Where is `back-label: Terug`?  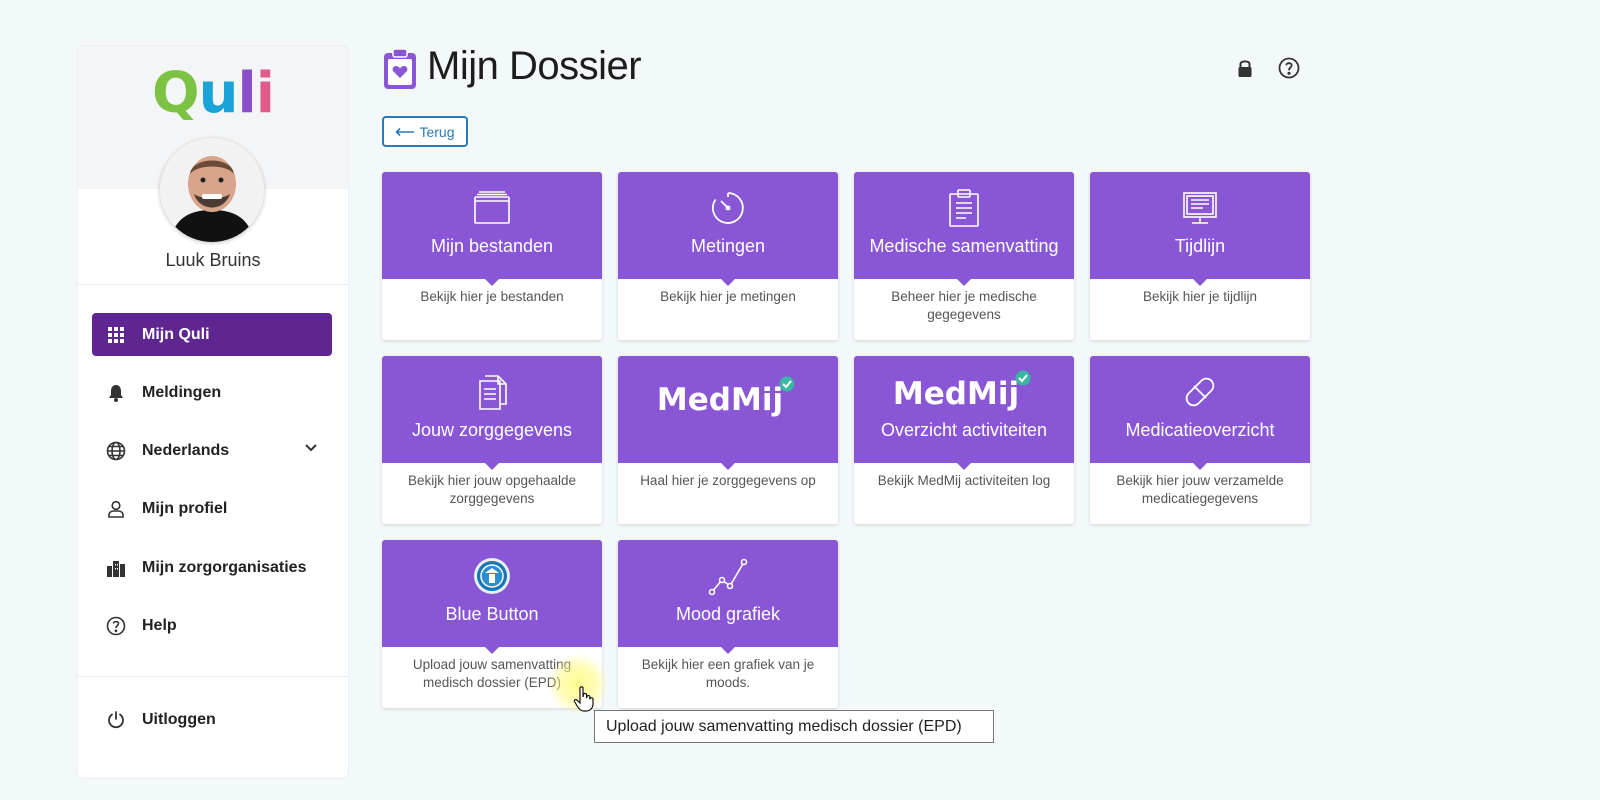
back-label: Terug is located at coordinates (437, 131).